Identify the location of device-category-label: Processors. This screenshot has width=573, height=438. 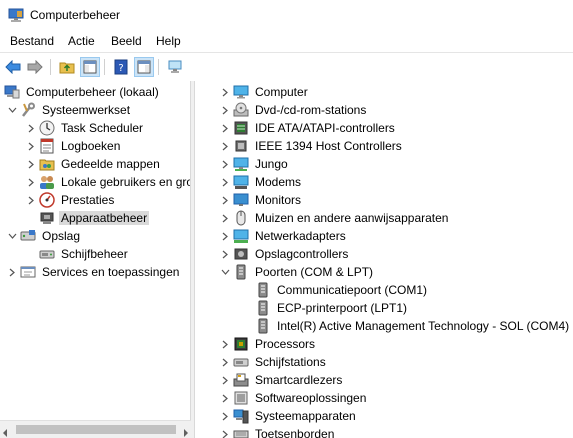
(285, 344).